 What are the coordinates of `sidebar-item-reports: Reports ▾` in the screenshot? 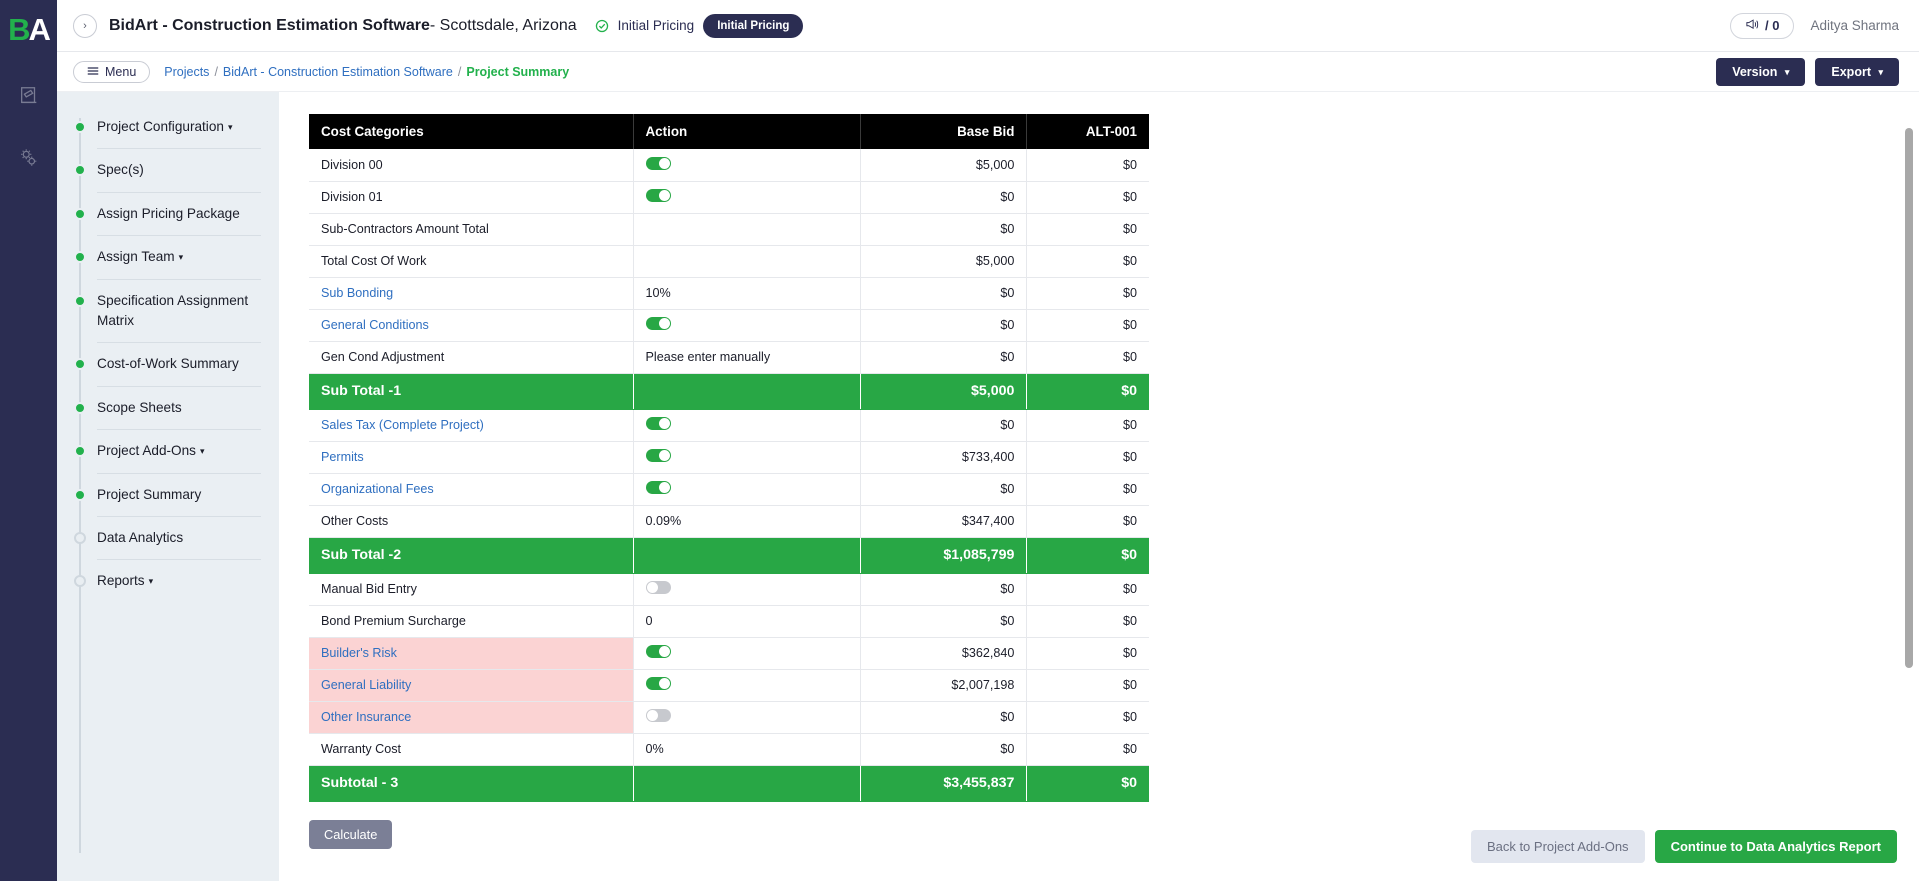 It's located at (168, 581).